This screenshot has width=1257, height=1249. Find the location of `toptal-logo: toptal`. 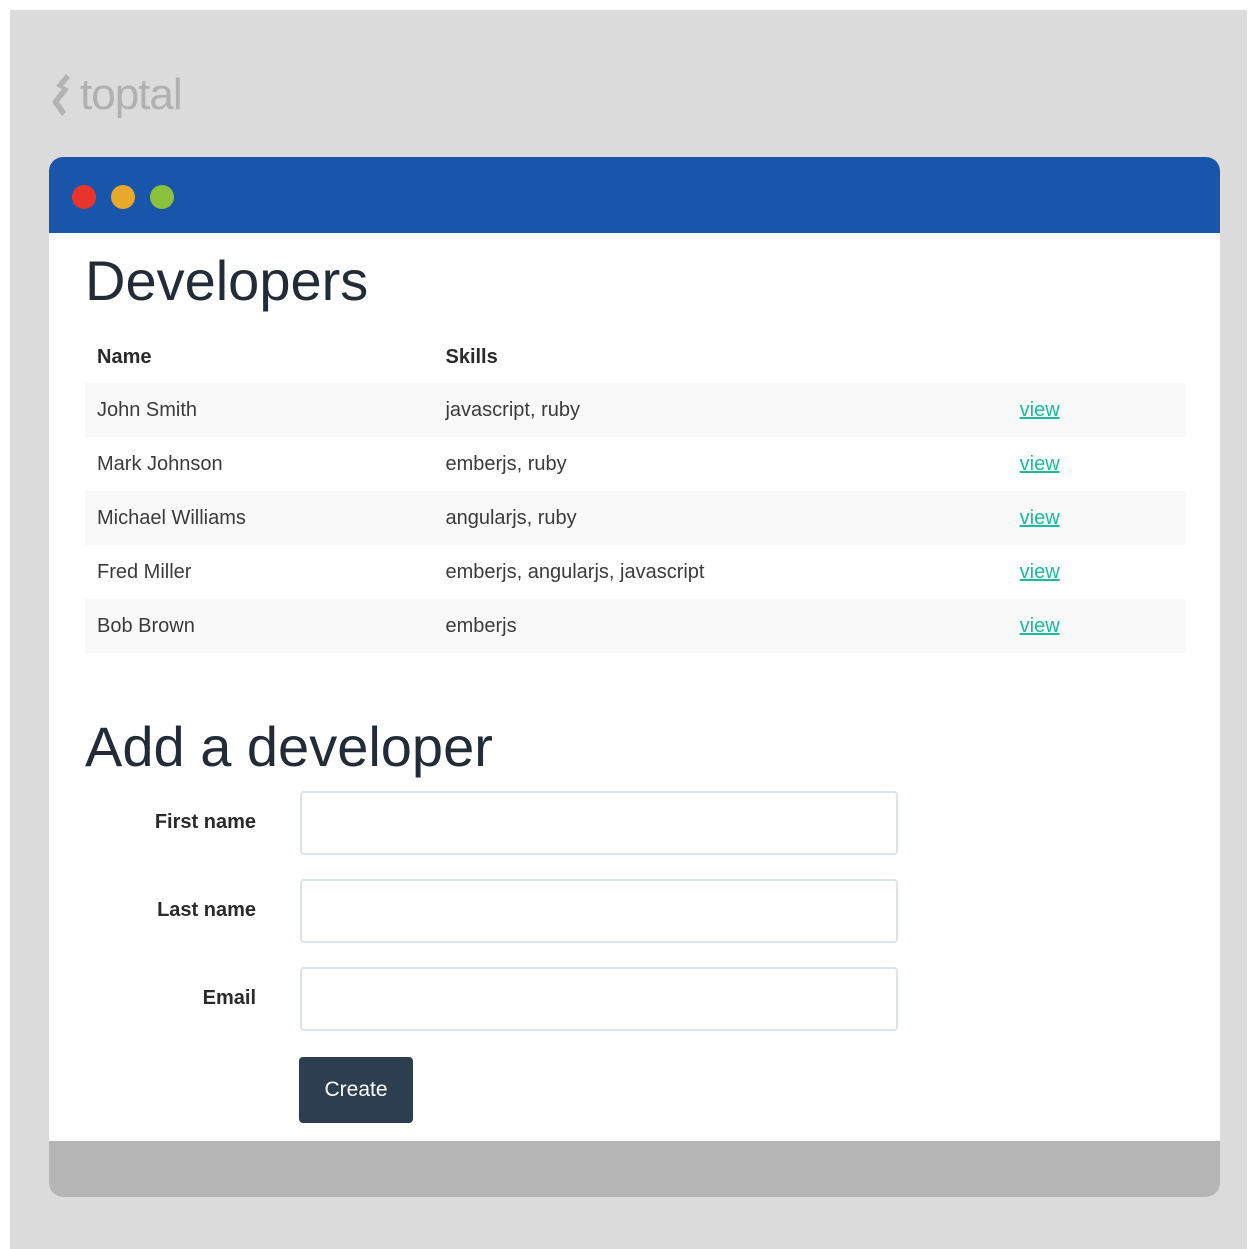

toptal-logo: toptal is located at coordinates (115, 94).